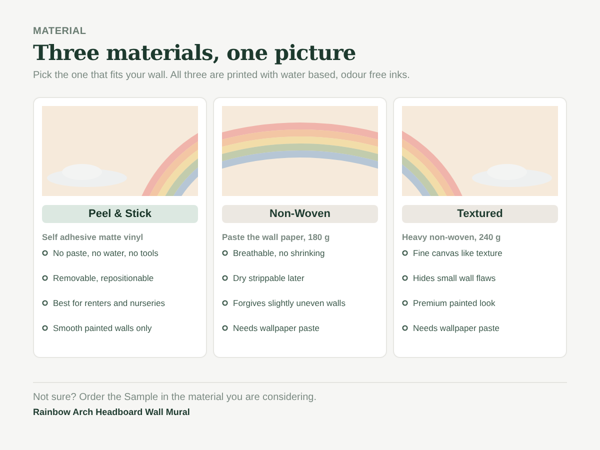 Image resolution: width=600 pixels, height=450 pixels. I want to click on feature-text: Smooth painted walls only, so click(102, 327).